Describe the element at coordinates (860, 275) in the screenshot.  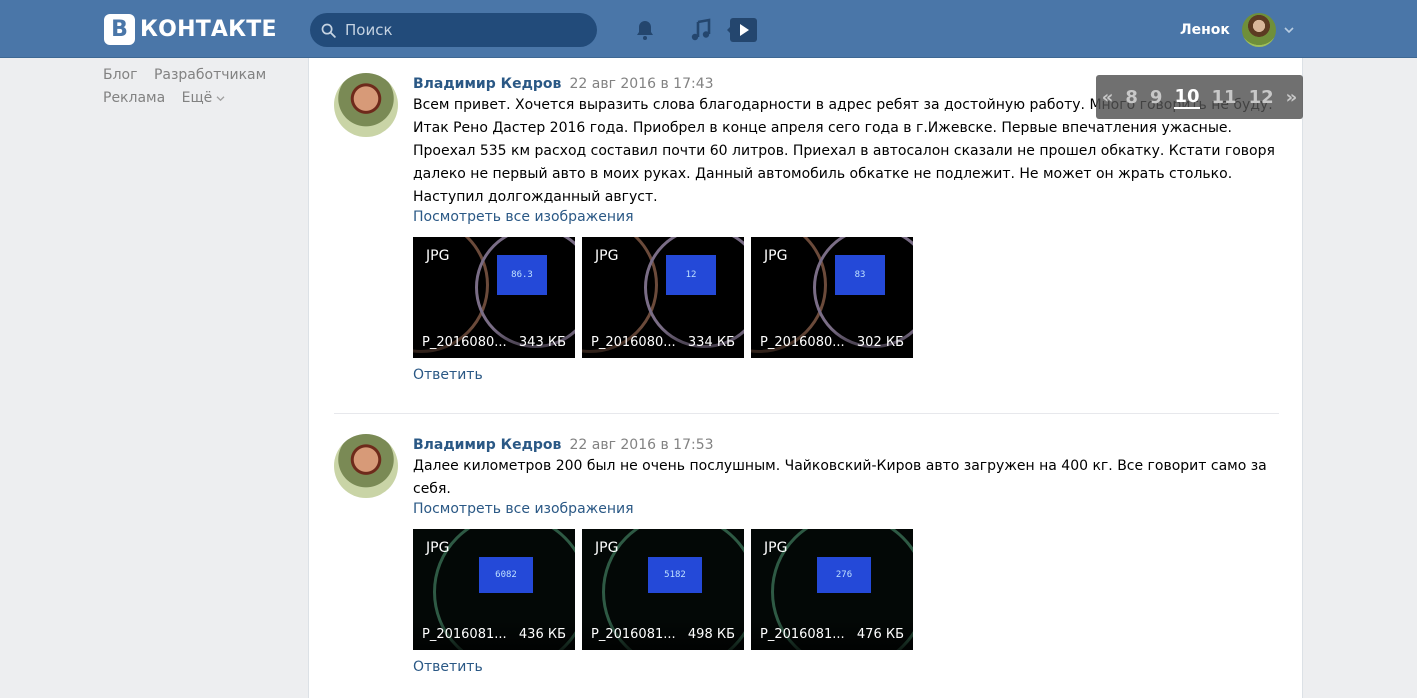
I see `dash-screen: 83` at that location.